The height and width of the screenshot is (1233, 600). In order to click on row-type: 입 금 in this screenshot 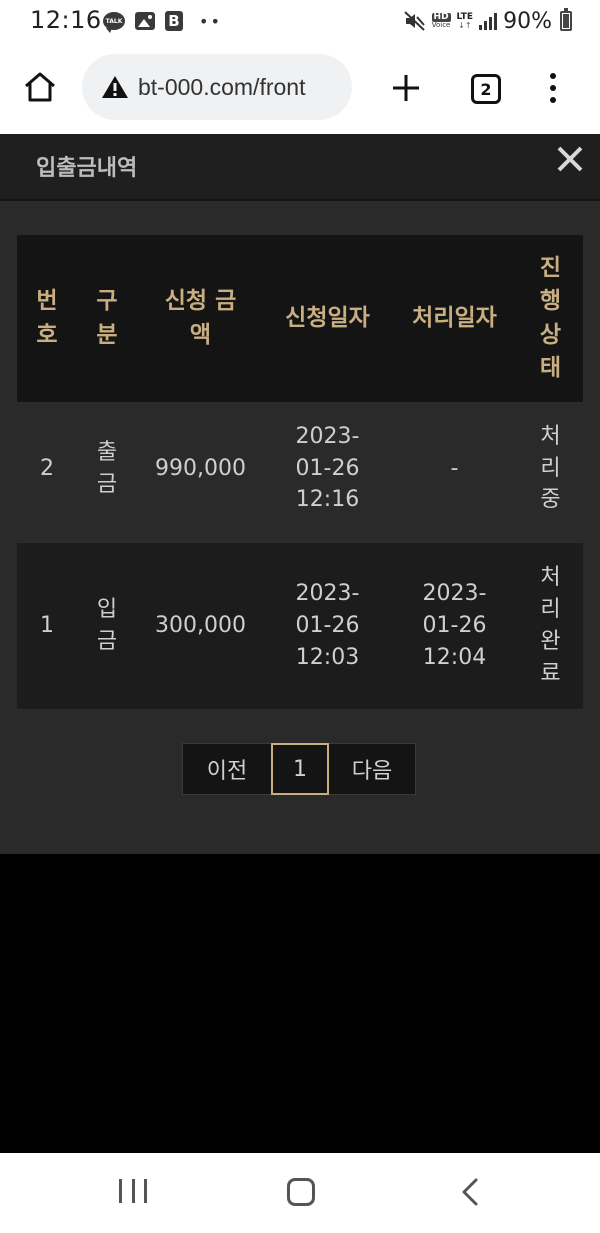, I will do `click(107, 626)`.